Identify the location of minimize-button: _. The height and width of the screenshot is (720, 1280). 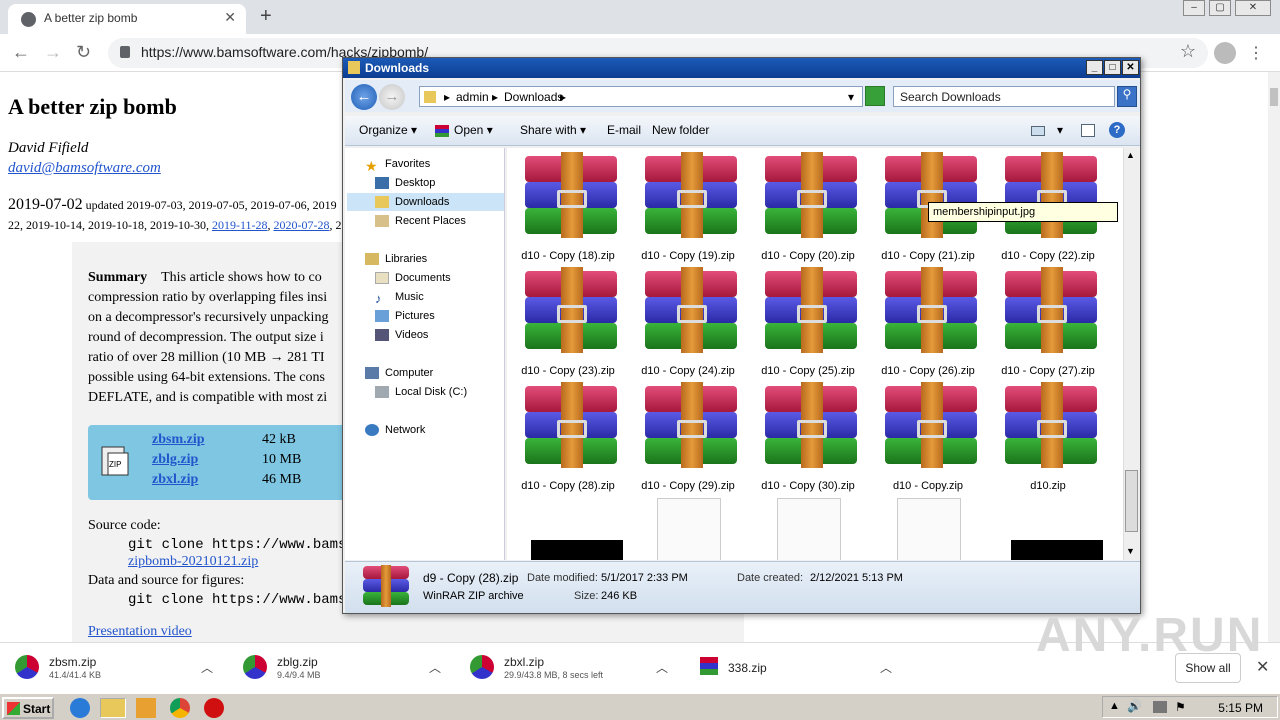
(1094, 67).